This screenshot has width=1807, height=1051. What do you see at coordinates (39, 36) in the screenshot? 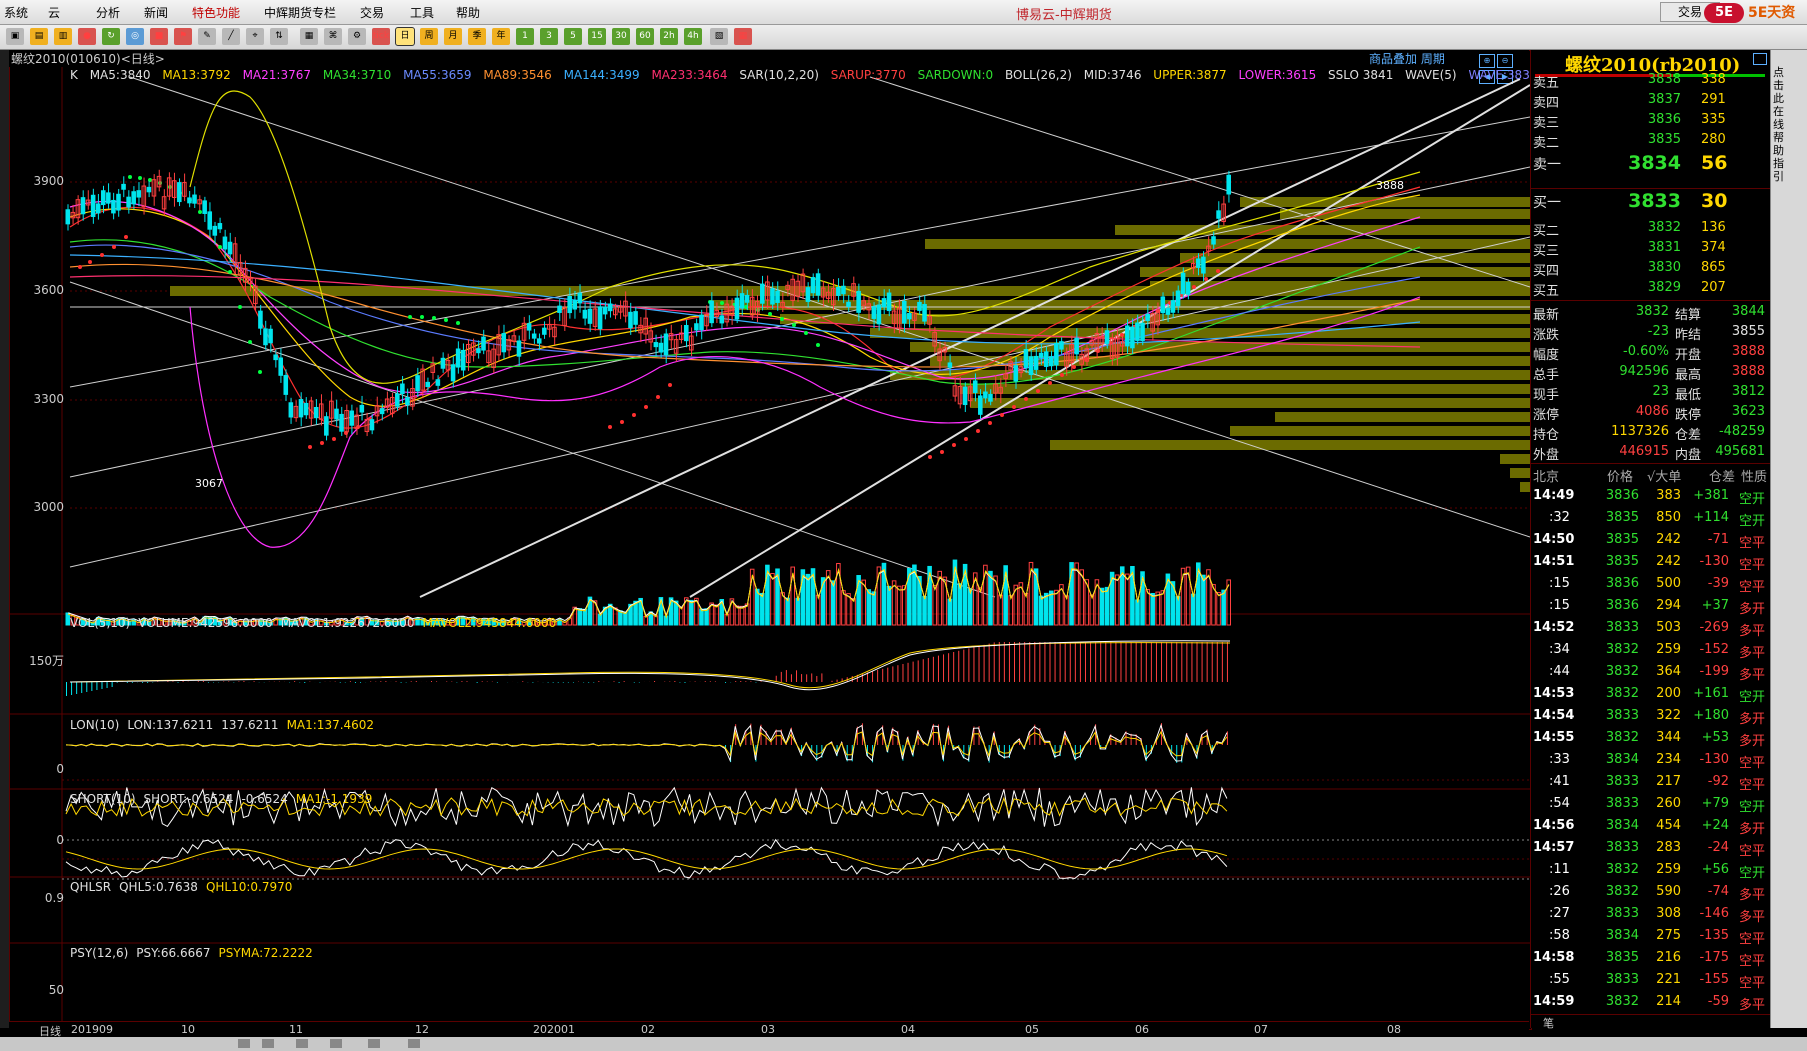
I see `folder-icon: ▤` at bounding box center [39, 36].